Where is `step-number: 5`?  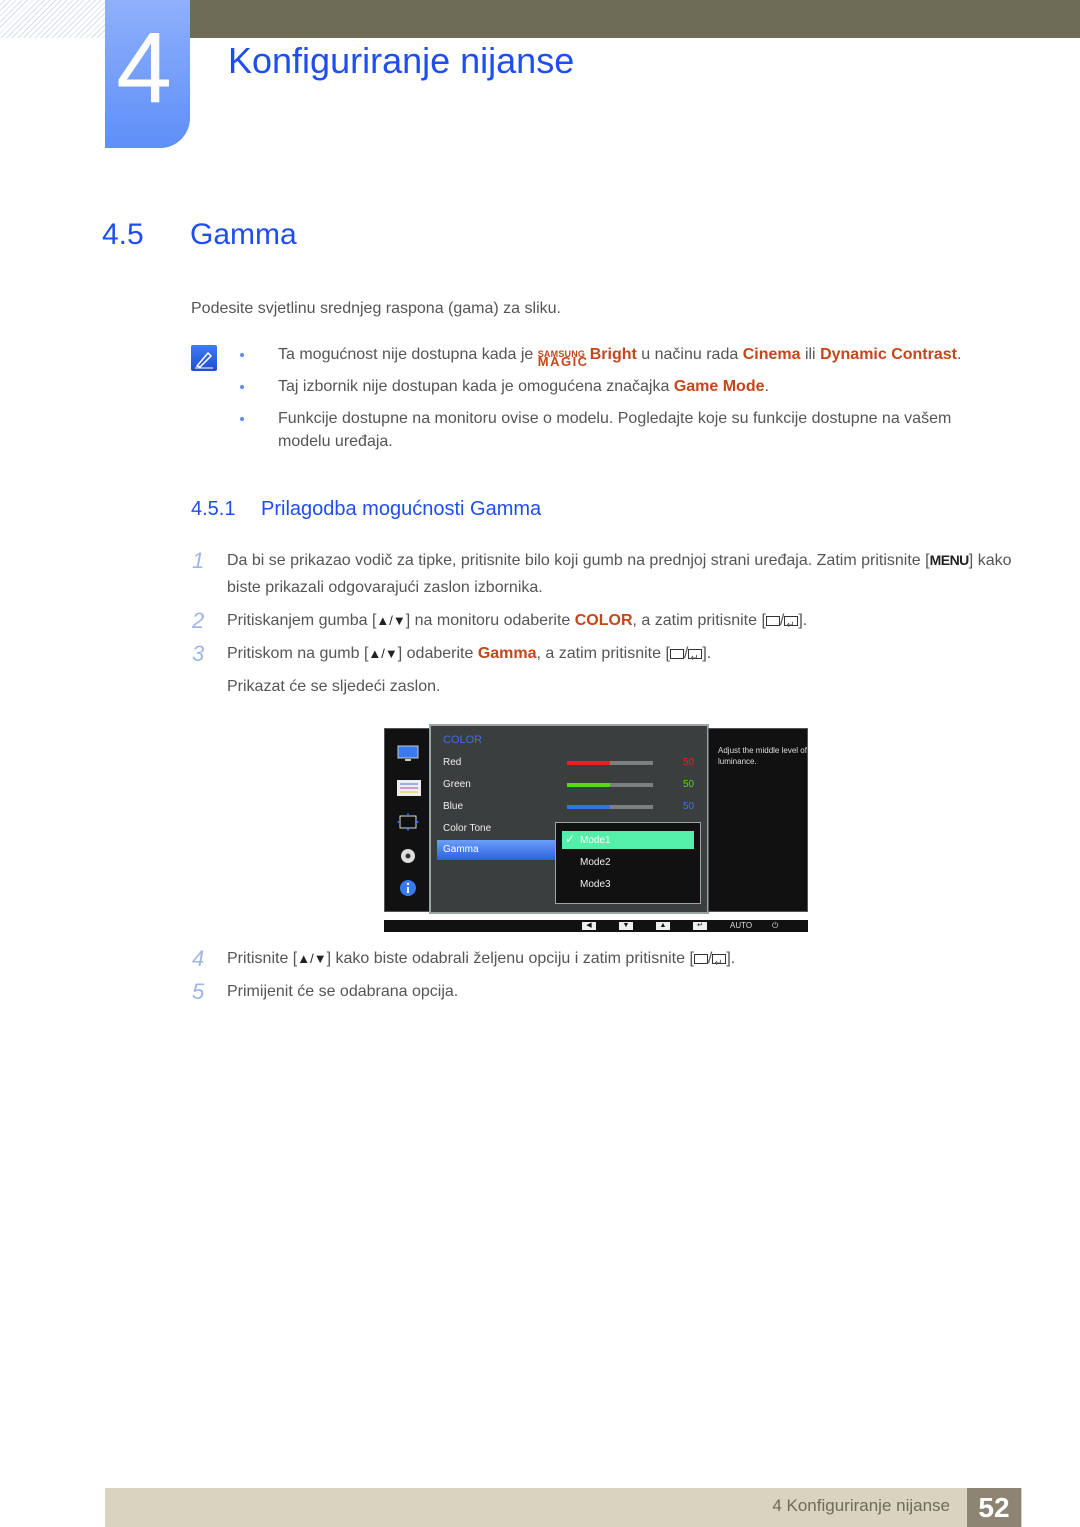
step-number: 5 is located at coordinates (198, 991).